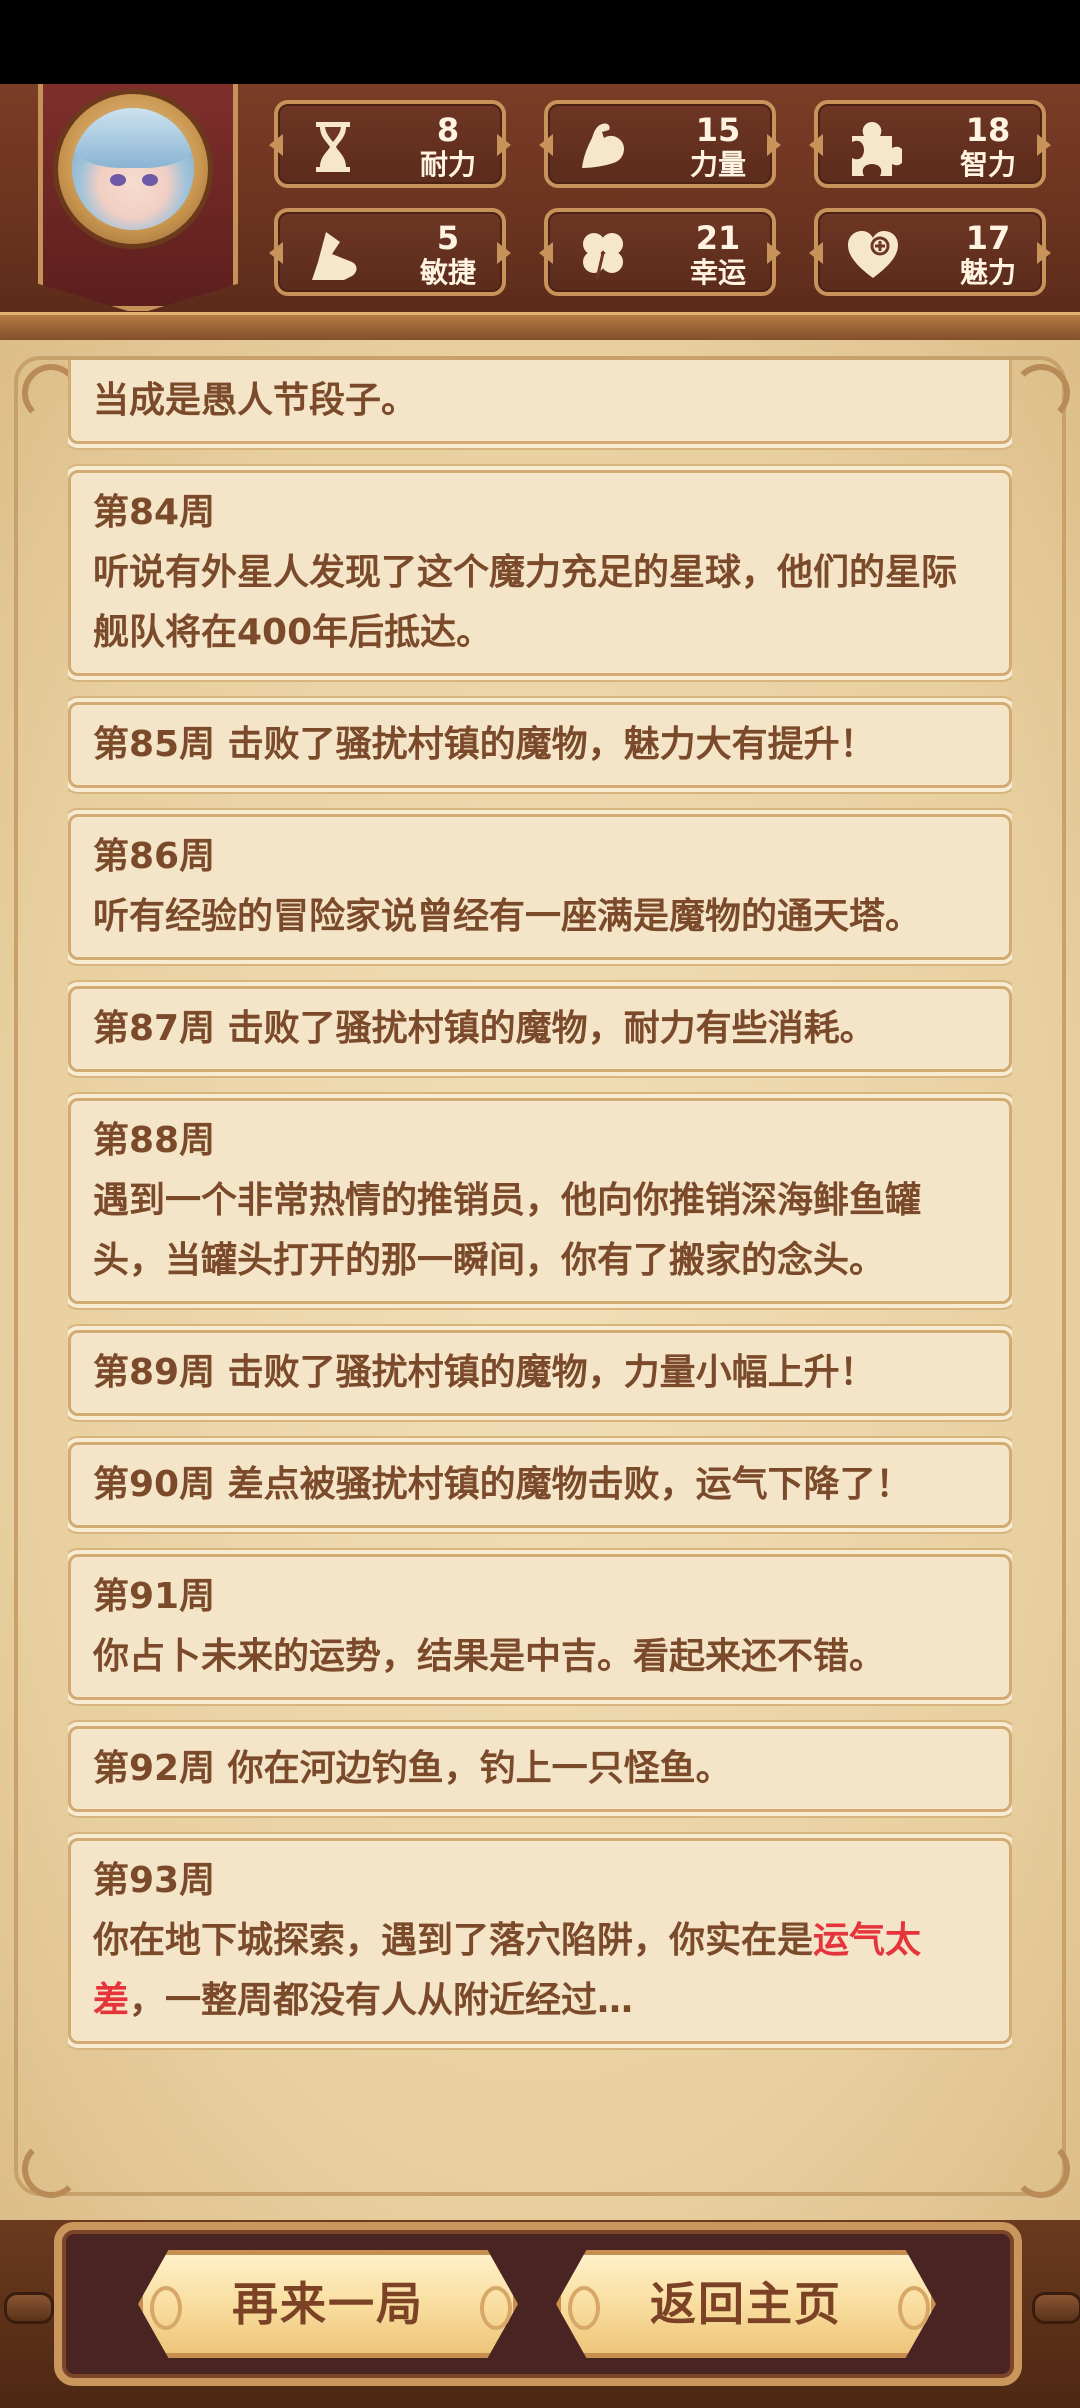  I want to click on stat-value: 15, so click(718, 130).